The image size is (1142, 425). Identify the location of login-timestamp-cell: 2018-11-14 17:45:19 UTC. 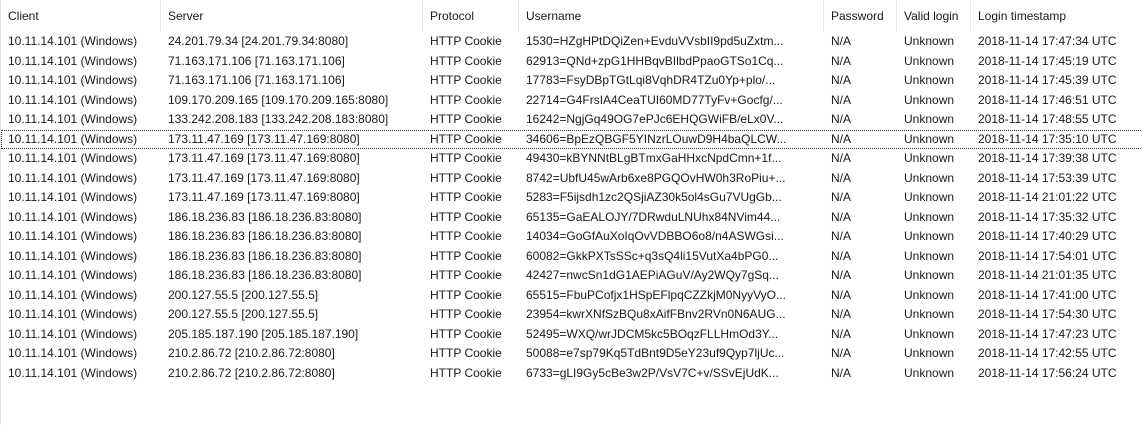
(1047, 60).